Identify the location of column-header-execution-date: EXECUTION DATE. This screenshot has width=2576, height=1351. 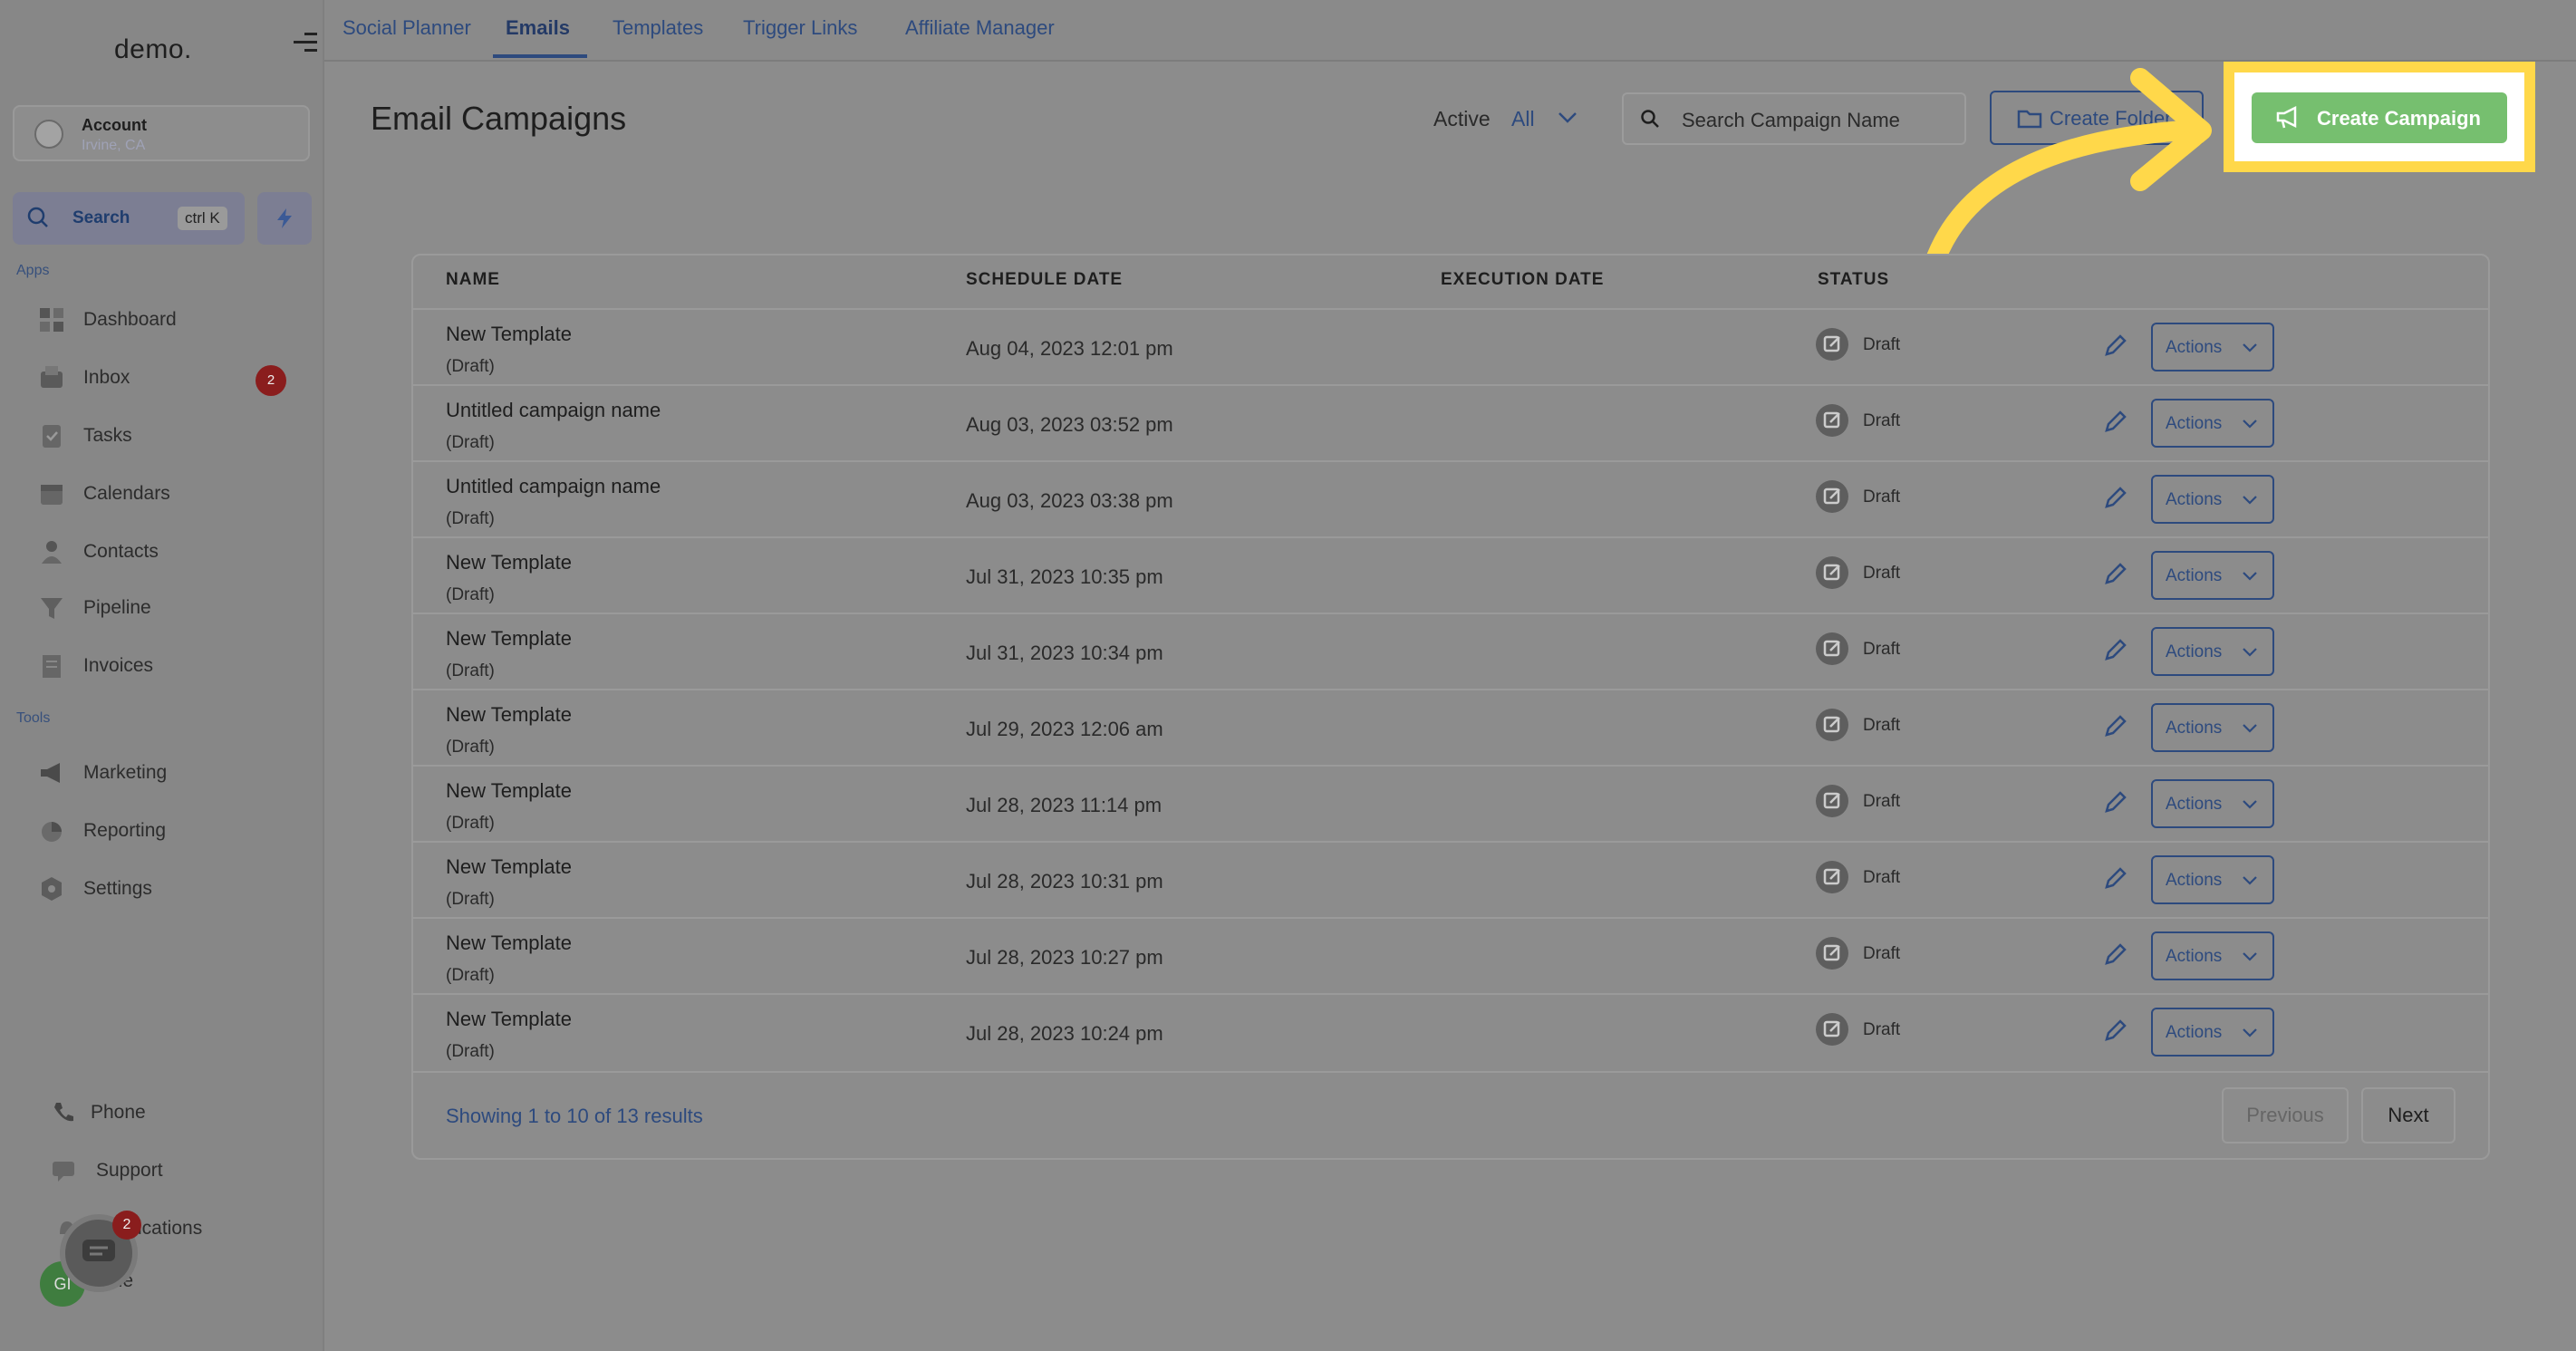
(1523, 279).